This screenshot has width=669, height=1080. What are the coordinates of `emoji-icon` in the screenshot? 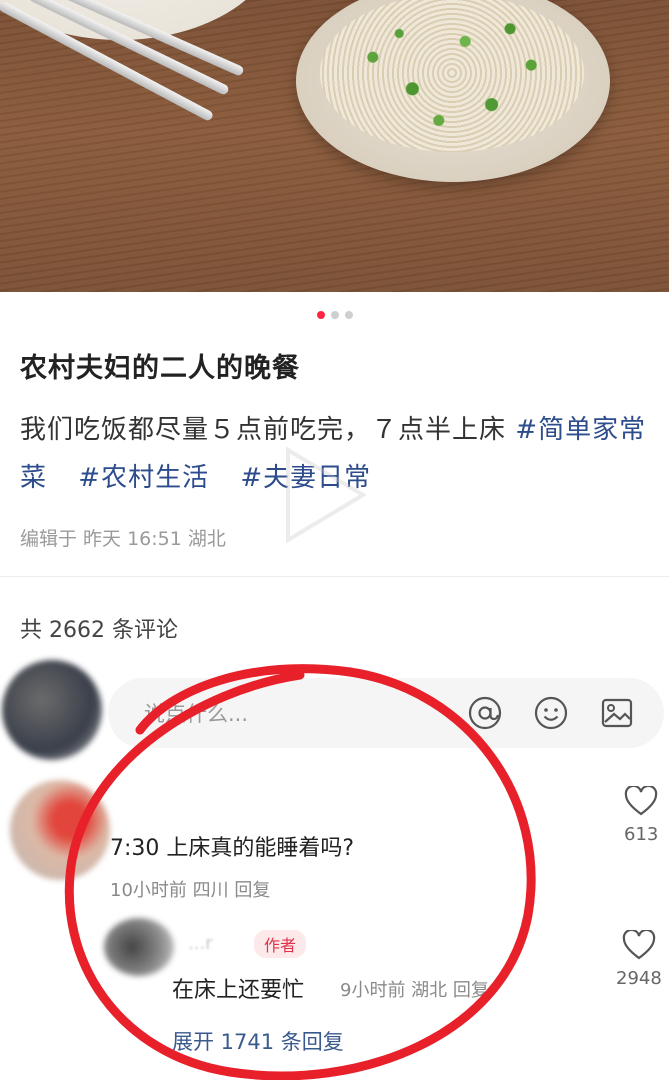 It's located at (551, 713).